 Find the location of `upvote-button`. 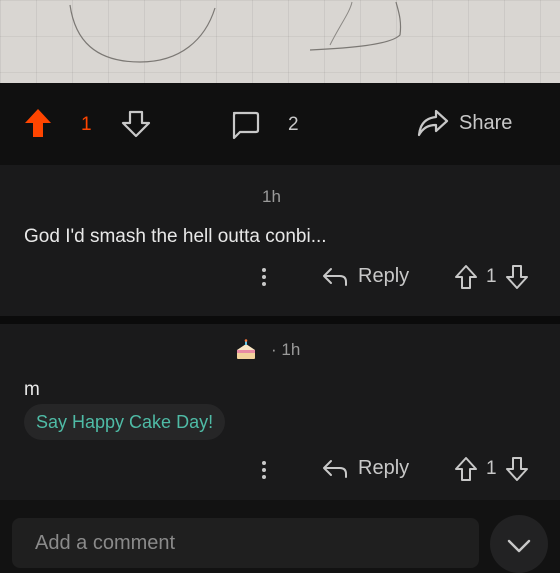

upvote-button is located at coordinates (38, 123).